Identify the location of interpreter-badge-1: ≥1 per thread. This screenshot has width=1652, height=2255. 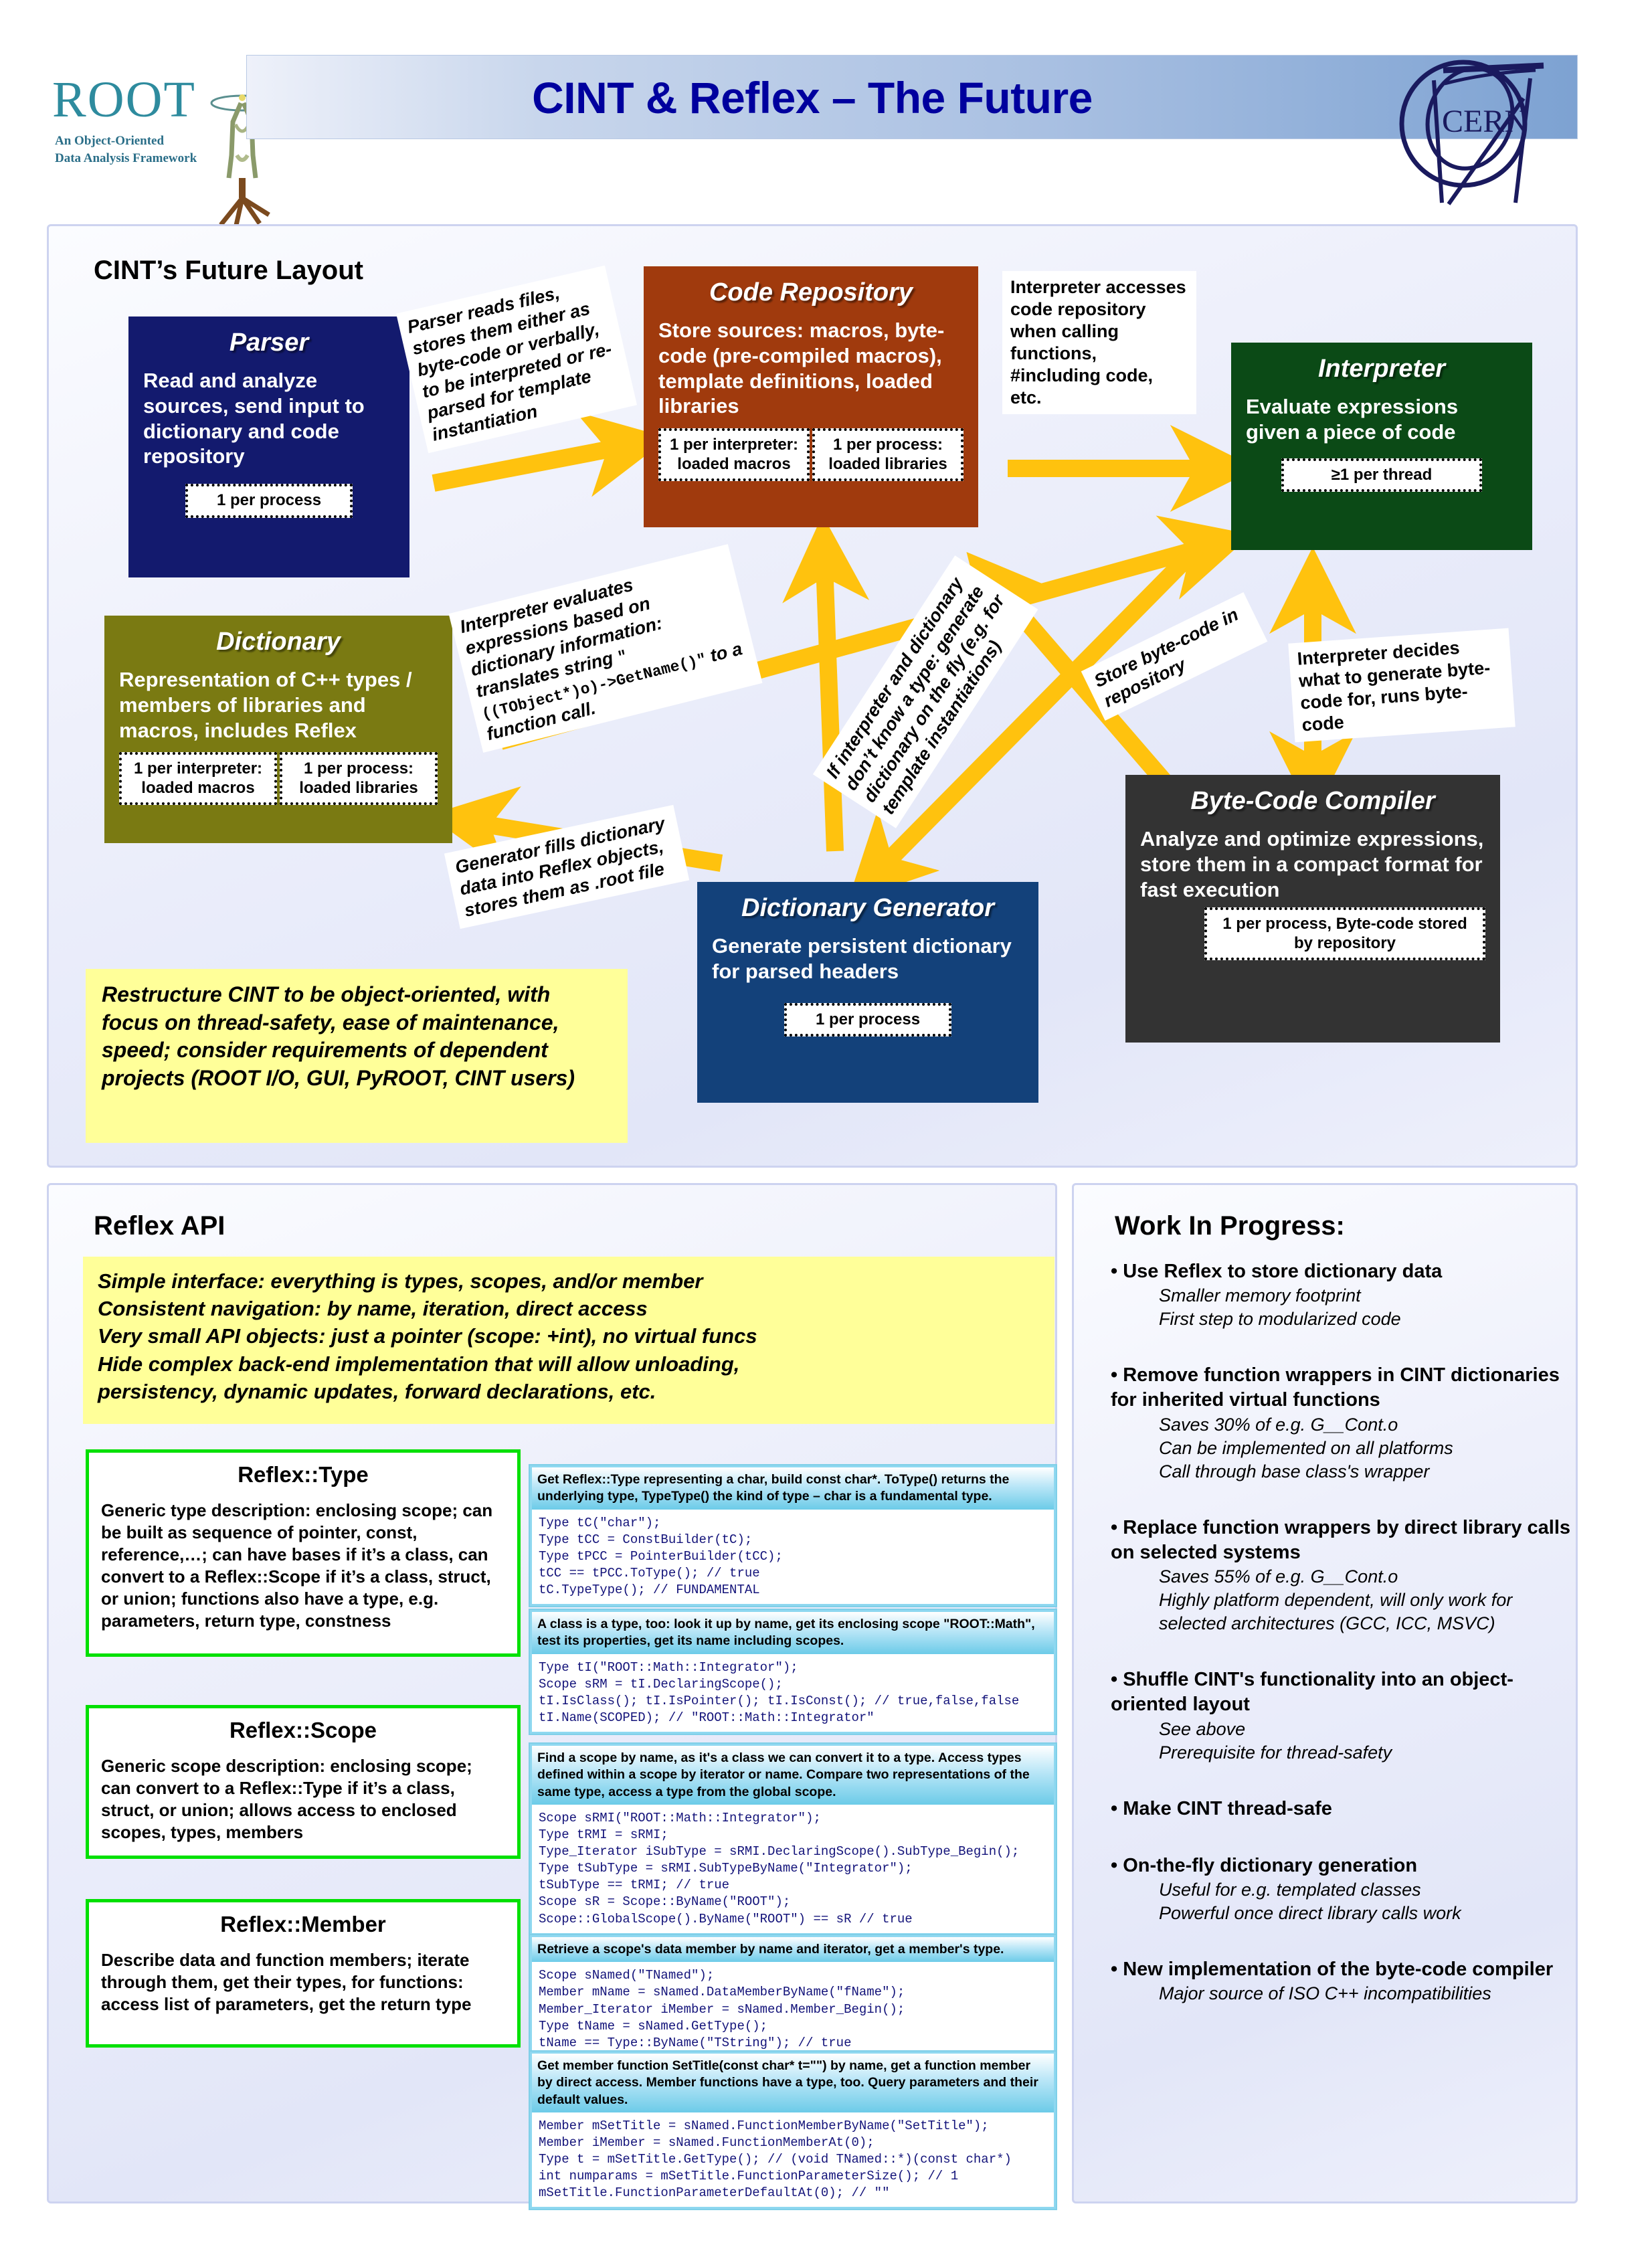
(1381, 475).